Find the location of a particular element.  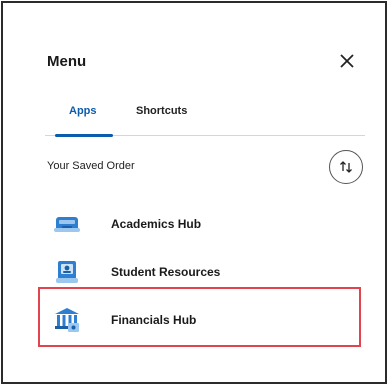

app-item-label: Financials Hub is located at coordinates (154, 320).